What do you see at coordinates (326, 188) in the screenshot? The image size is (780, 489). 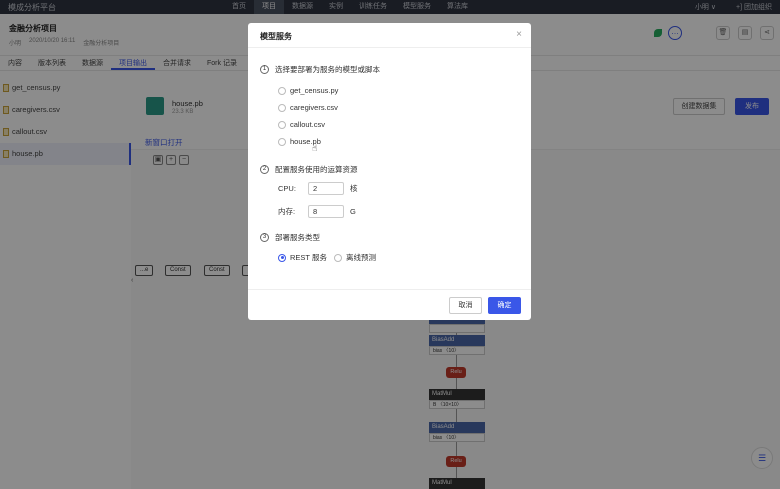 I see `cpu-input: 2` at bounding box center [326, 188].